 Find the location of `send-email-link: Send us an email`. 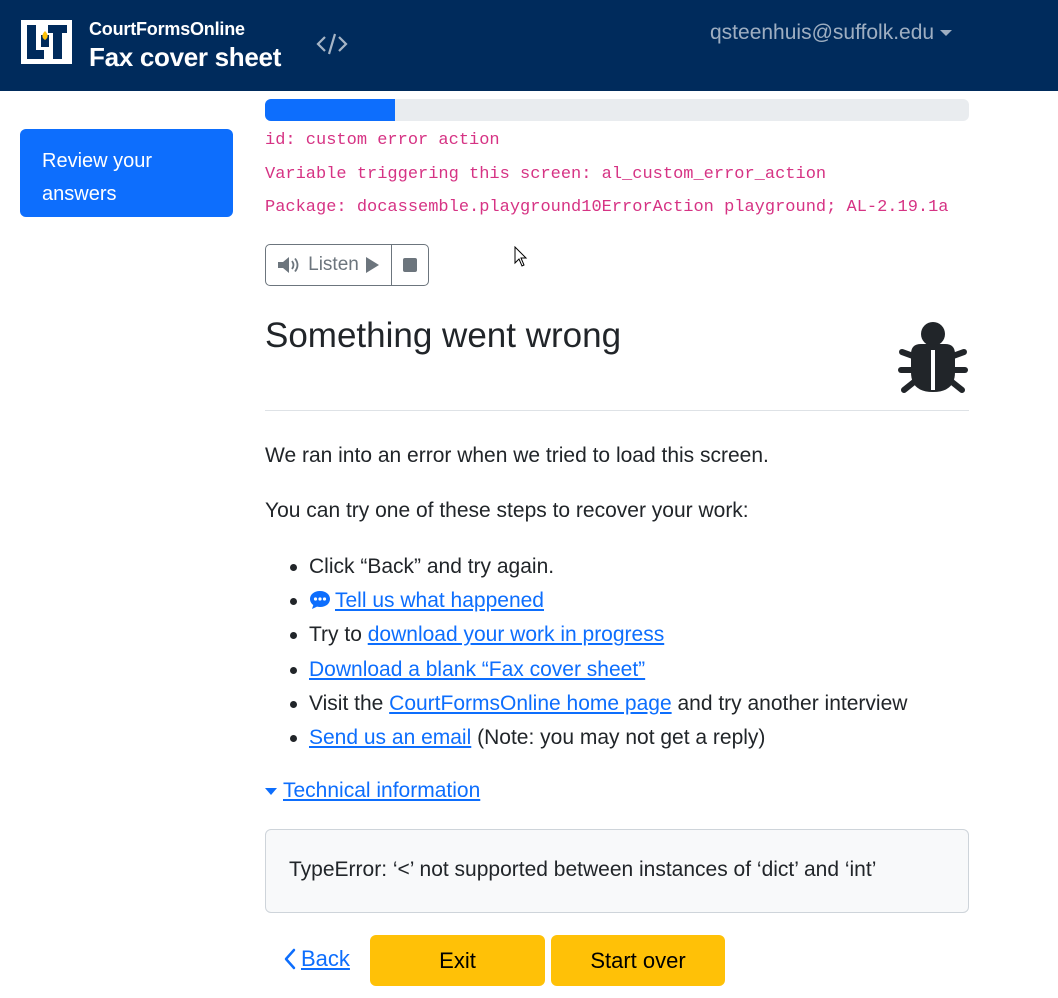

send-email-link: Send us an email is located at coordinates (390, 737).